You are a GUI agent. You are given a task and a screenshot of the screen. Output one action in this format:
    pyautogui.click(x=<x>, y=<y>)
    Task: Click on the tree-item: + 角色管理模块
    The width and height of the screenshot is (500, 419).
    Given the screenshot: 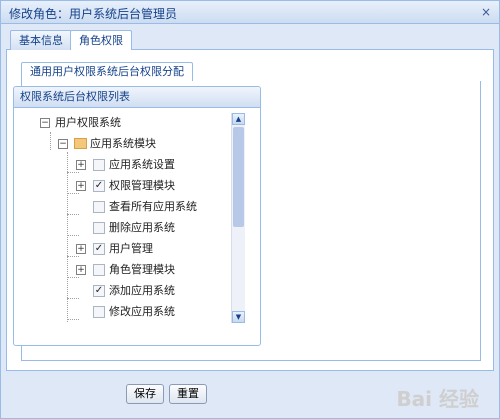 What is the action you would take?
    pyautogui.click(x=119, y=270)
    